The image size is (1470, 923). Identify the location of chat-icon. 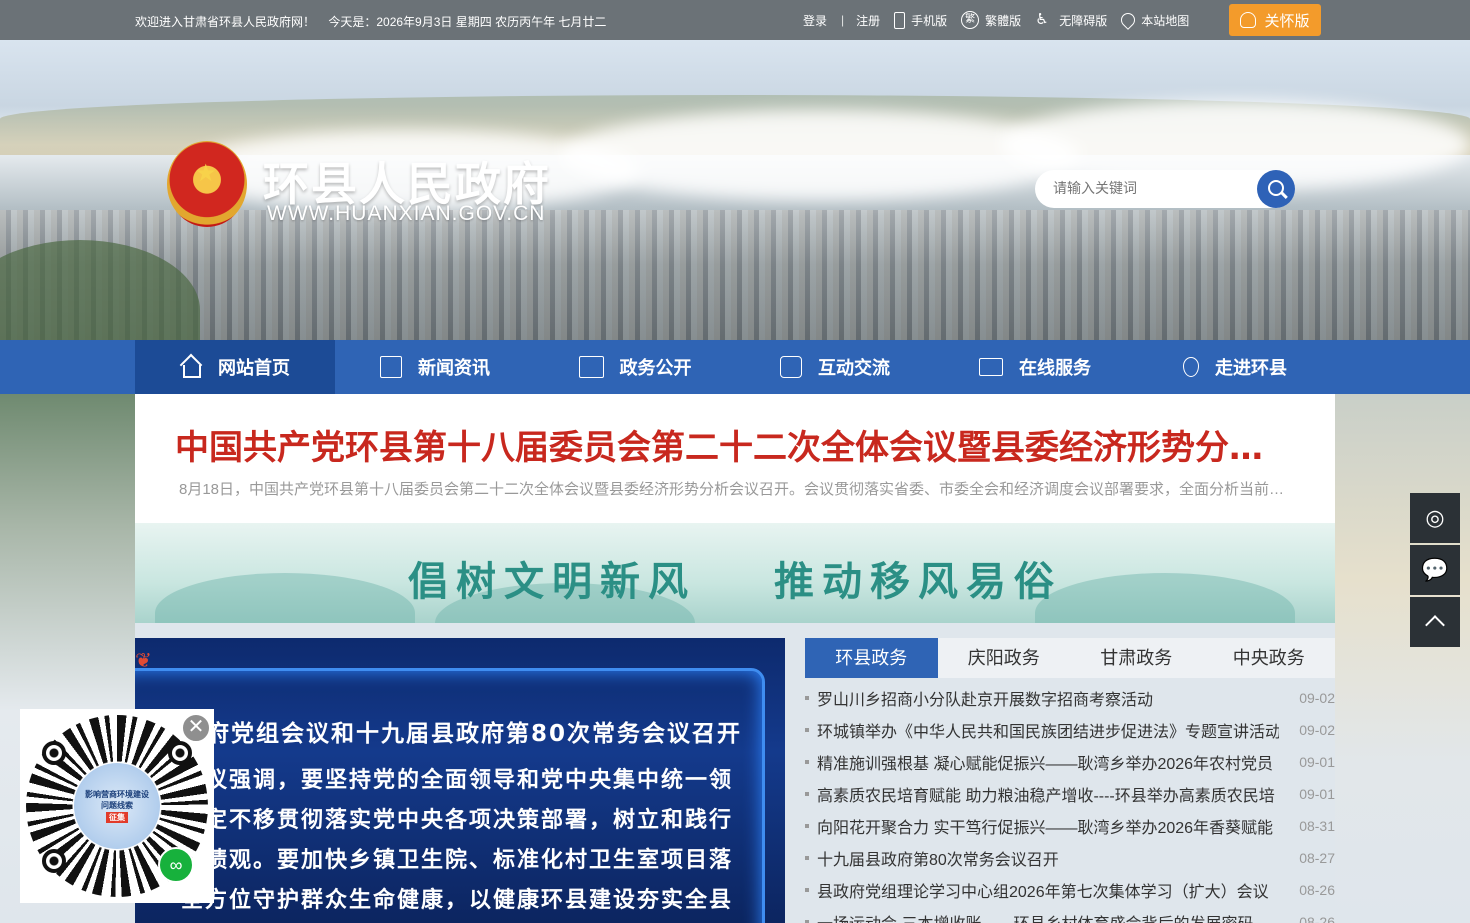
(791, 367).